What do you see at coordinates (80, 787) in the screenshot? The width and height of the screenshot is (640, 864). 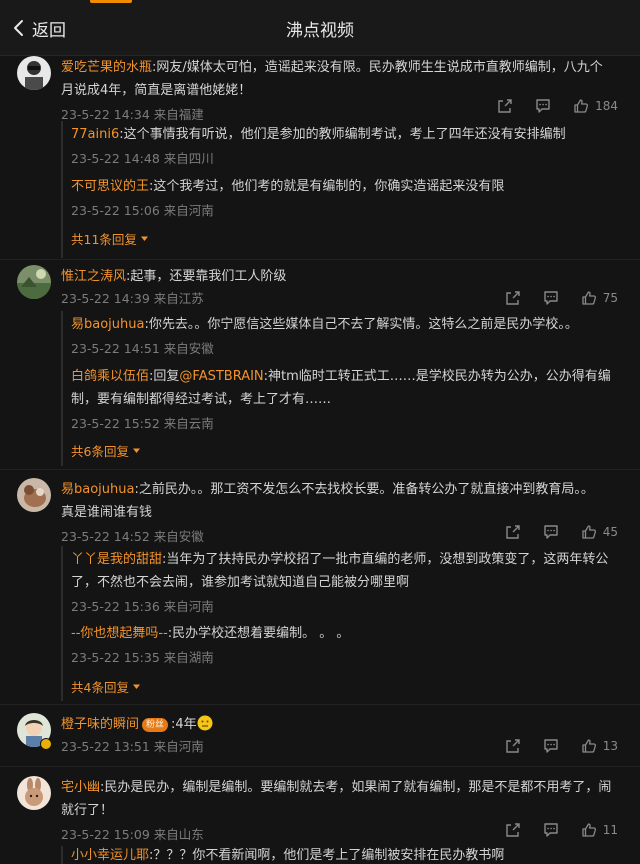 I see `comment-username: 宅小幽` at bounding box center [80, 787].